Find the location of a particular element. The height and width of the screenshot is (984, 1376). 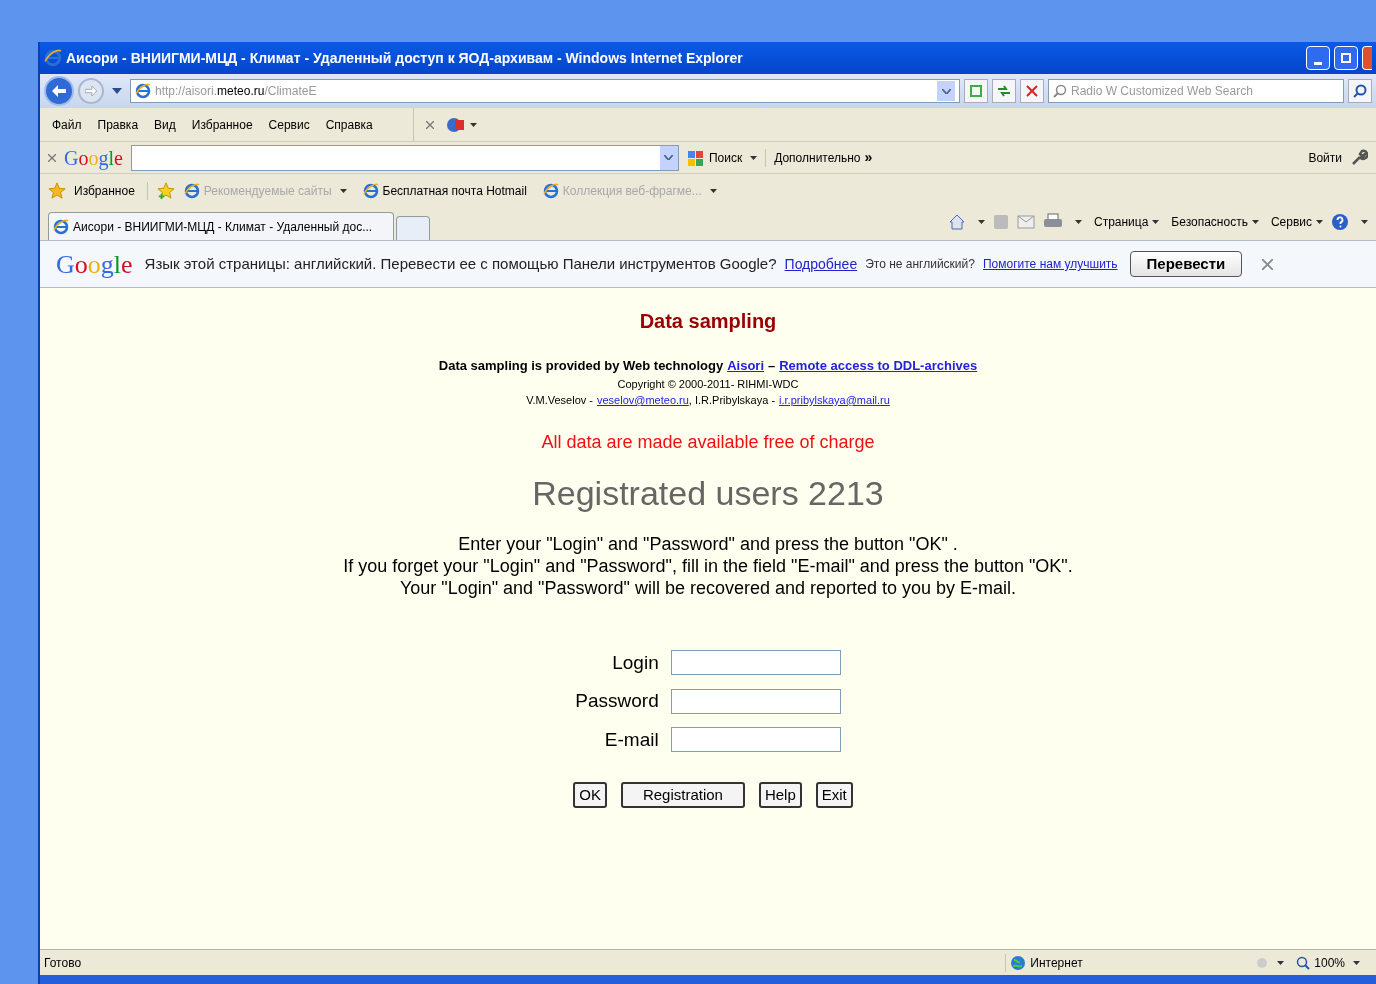

window-title: Аисори - ВНИИГМИ-МЦД - Климат - Удаленный доступ к ЯОД-архивам - Windows Internet Explorer is located at coordinates (405, 58).